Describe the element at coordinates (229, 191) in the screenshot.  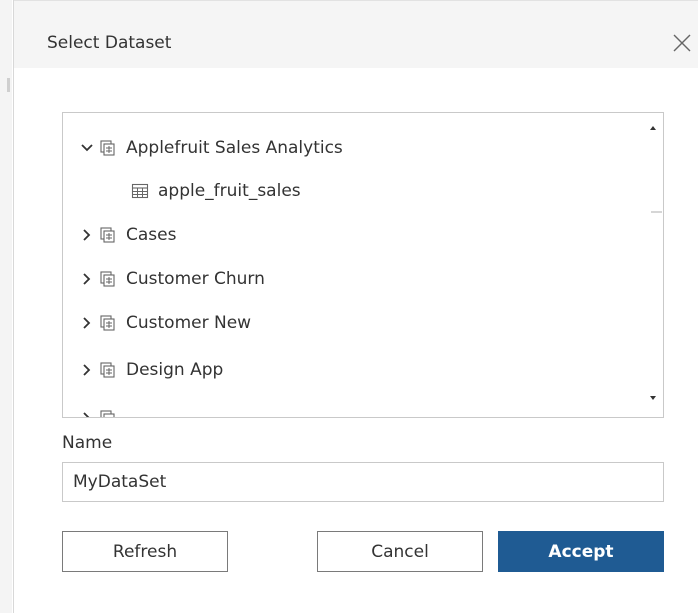
I see `tree-item-label: apple_fruit_sales` at that location.